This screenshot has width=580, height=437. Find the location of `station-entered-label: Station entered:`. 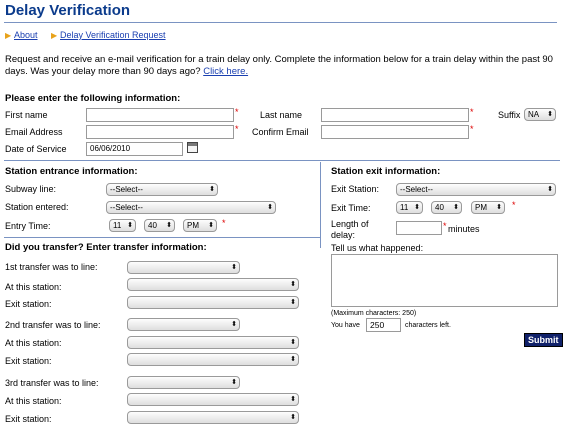

station-entered-label: Station entered: is located at coordinates (37, 207).